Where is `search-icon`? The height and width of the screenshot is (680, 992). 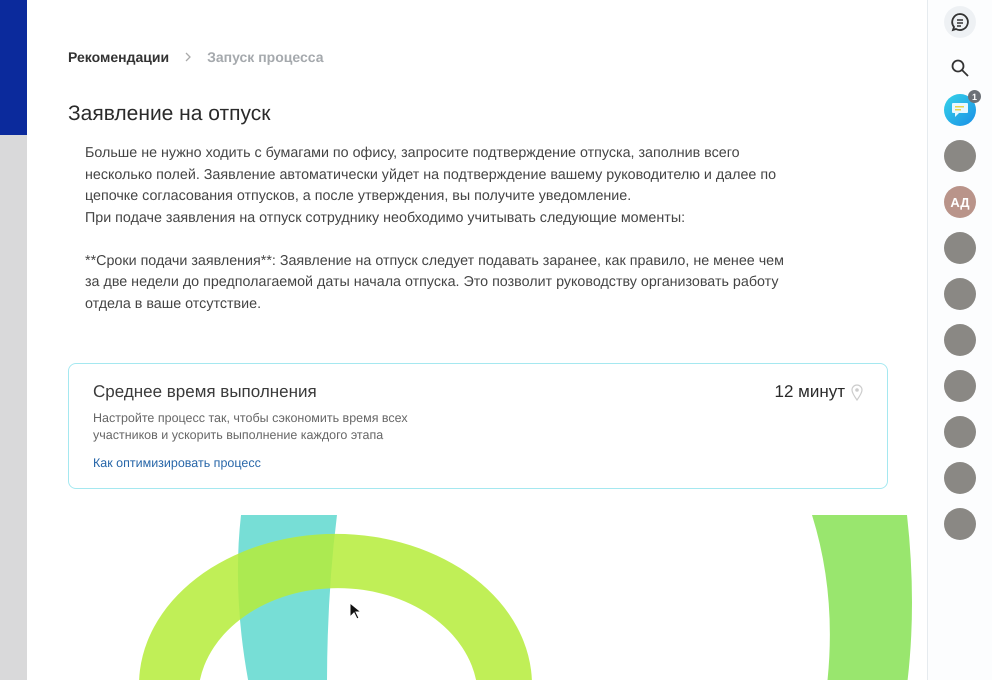 search-icon is located at coordinates (960, 68).